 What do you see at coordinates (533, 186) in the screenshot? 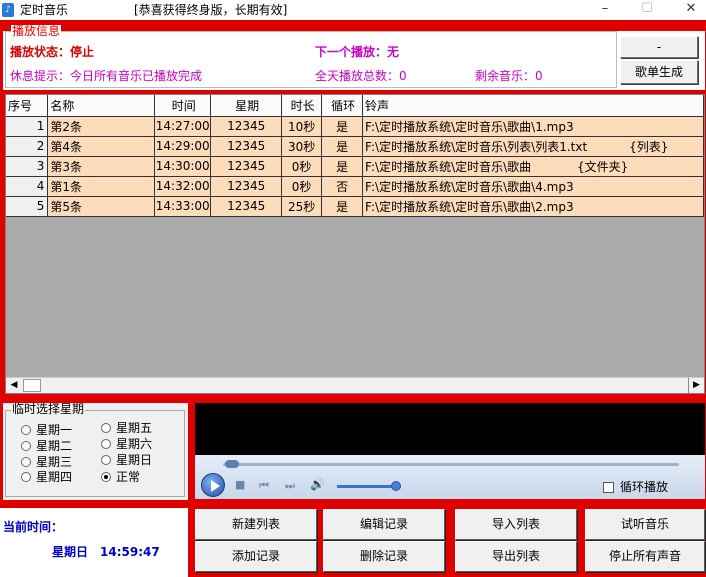
I see `cell-path: F:\定时播放系统\定时音乐\歌曲\4.mp3` at bounding box center [533, 186].